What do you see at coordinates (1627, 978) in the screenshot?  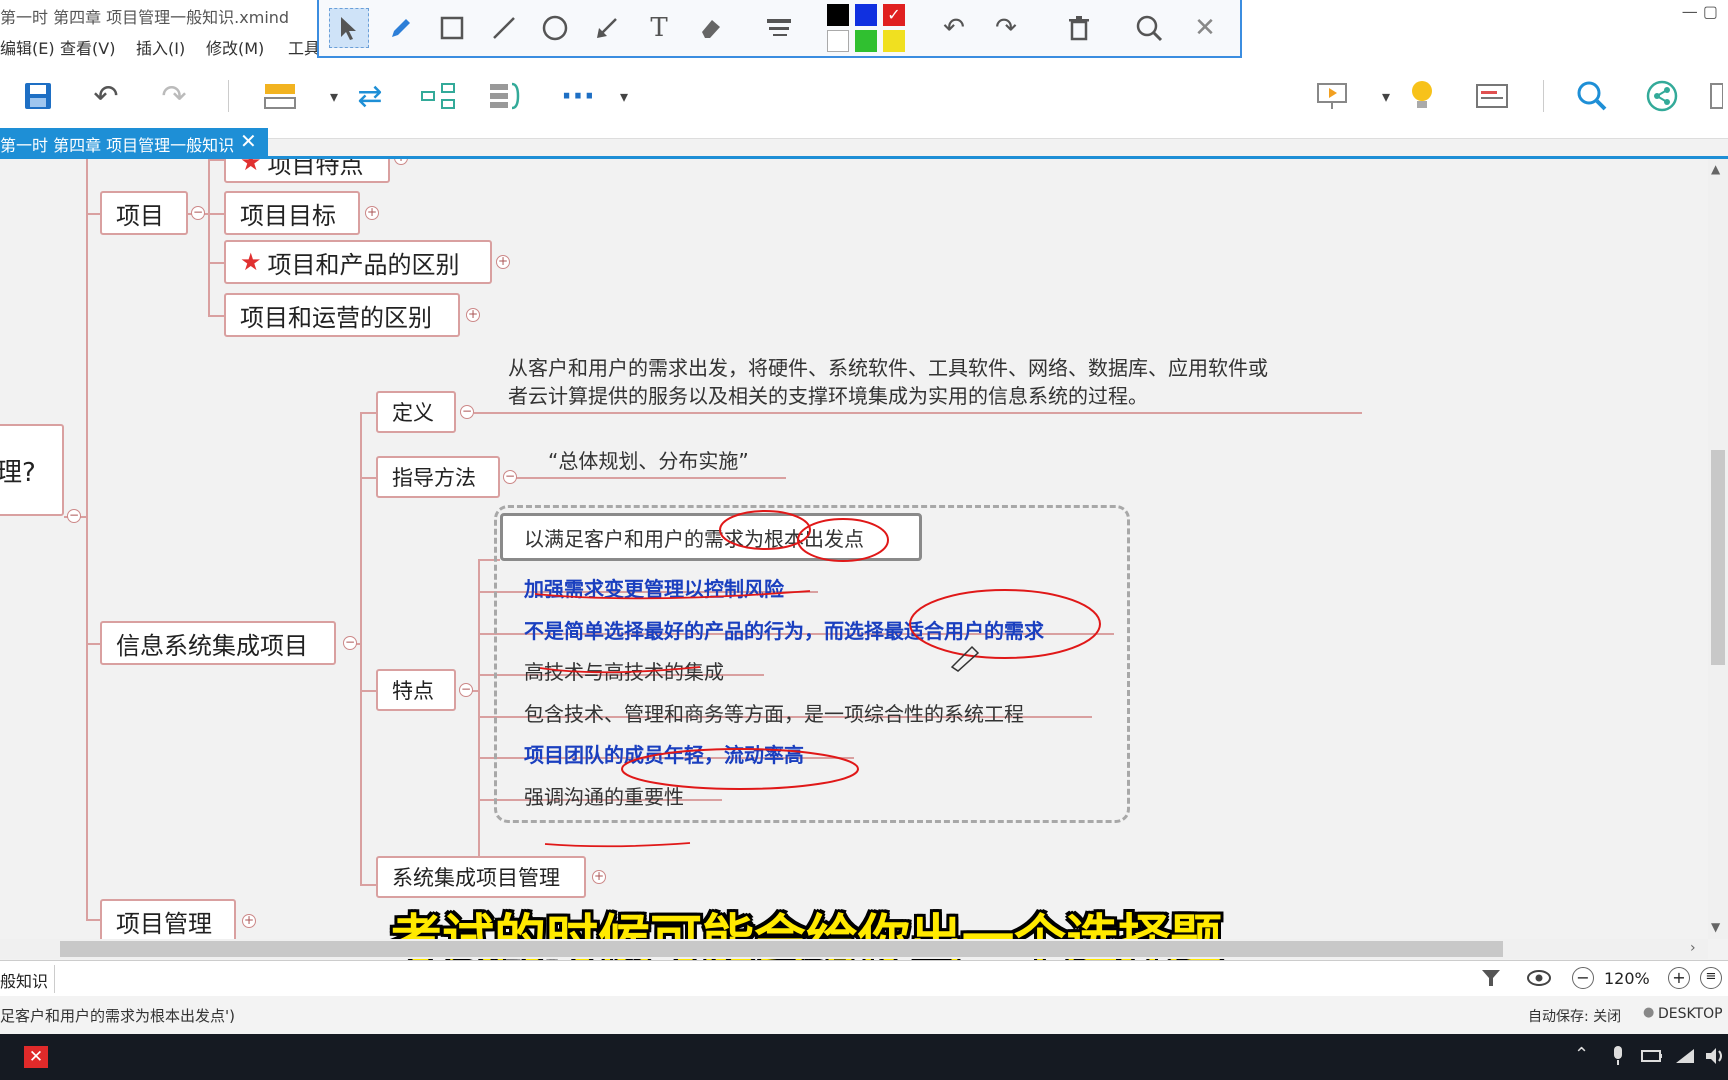 I see `zoom-level: 120%` at bounding box center [1627, 978].